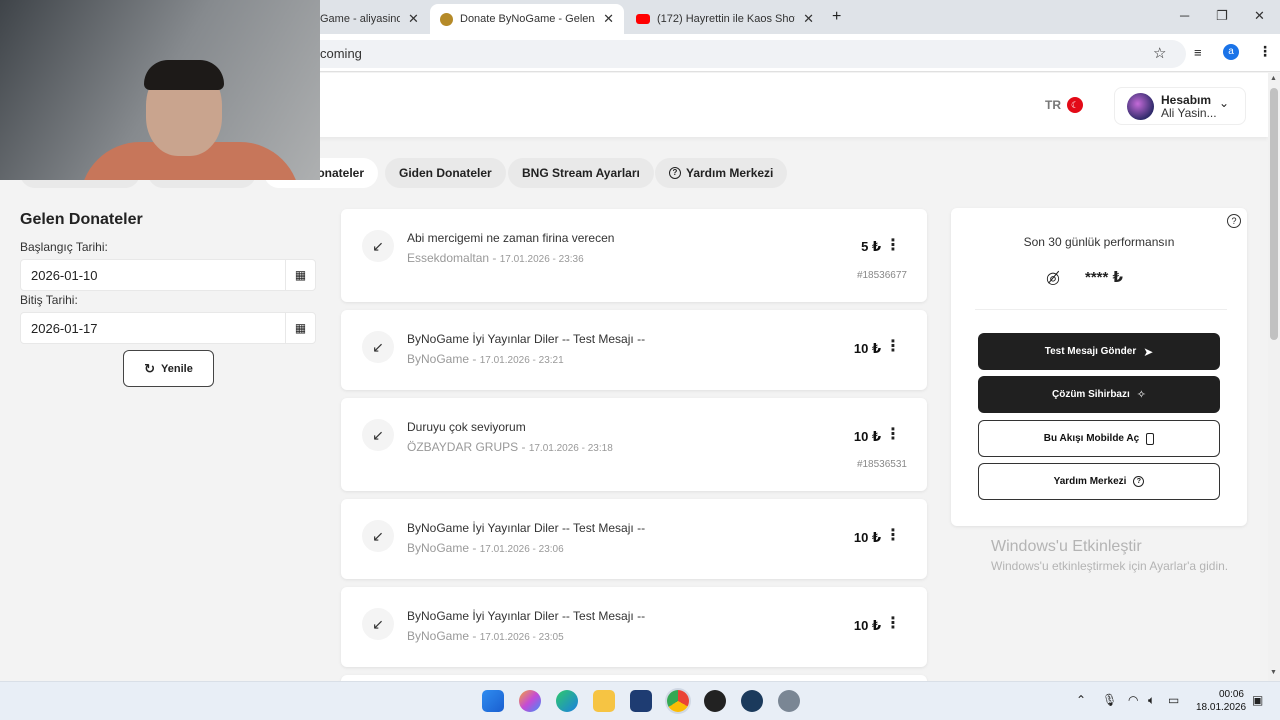  What do you see at coordinates (1186, 100) in the screenshot?
I see `account-label: Hesabım` at bounding box center [1186, 100].